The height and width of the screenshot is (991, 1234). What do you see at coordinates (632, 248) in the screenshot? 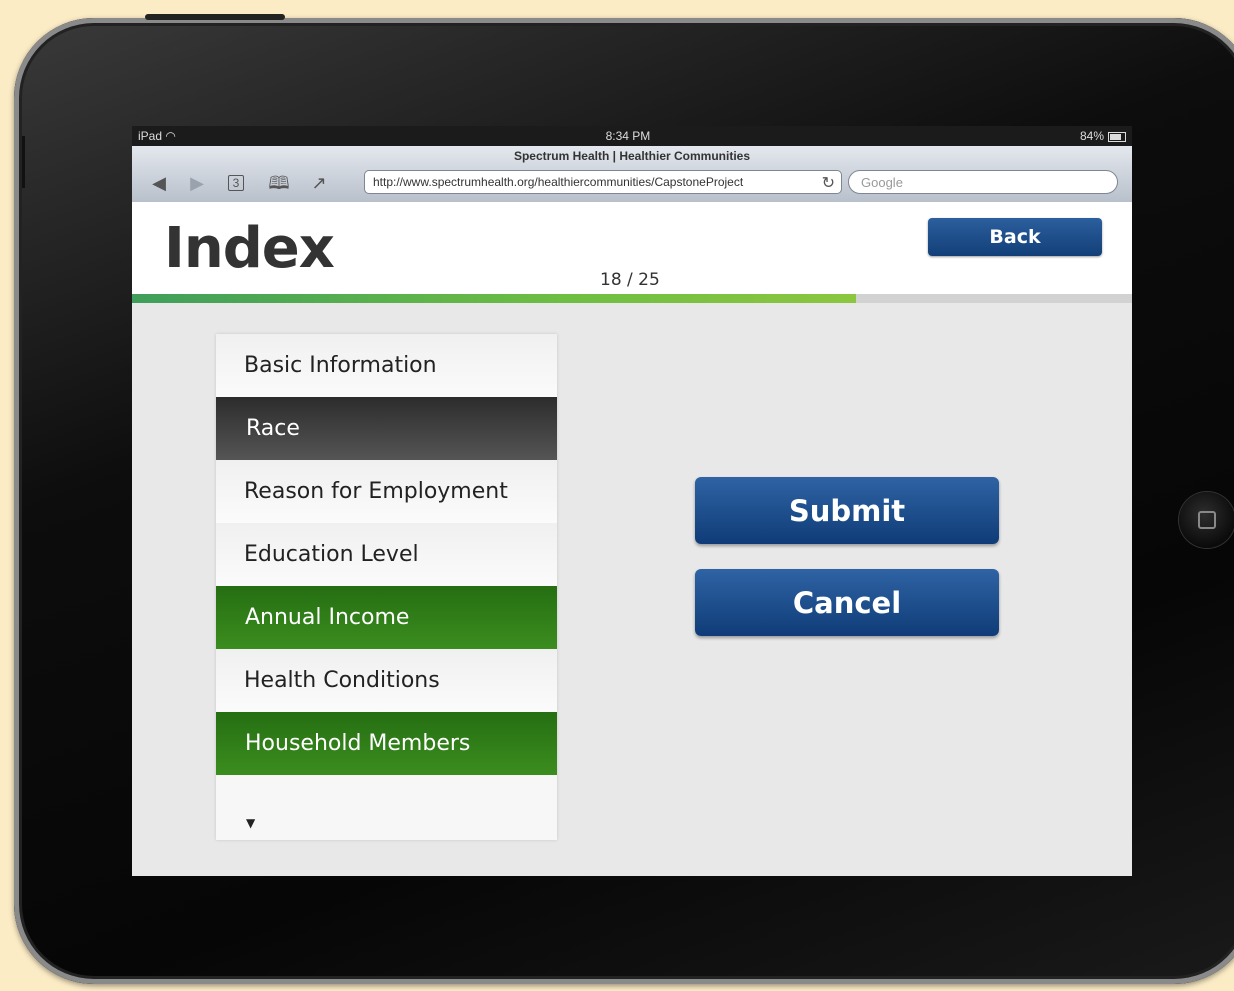
I see `app-header: Index Back 18 / 25` at bounding box center [632, 248].